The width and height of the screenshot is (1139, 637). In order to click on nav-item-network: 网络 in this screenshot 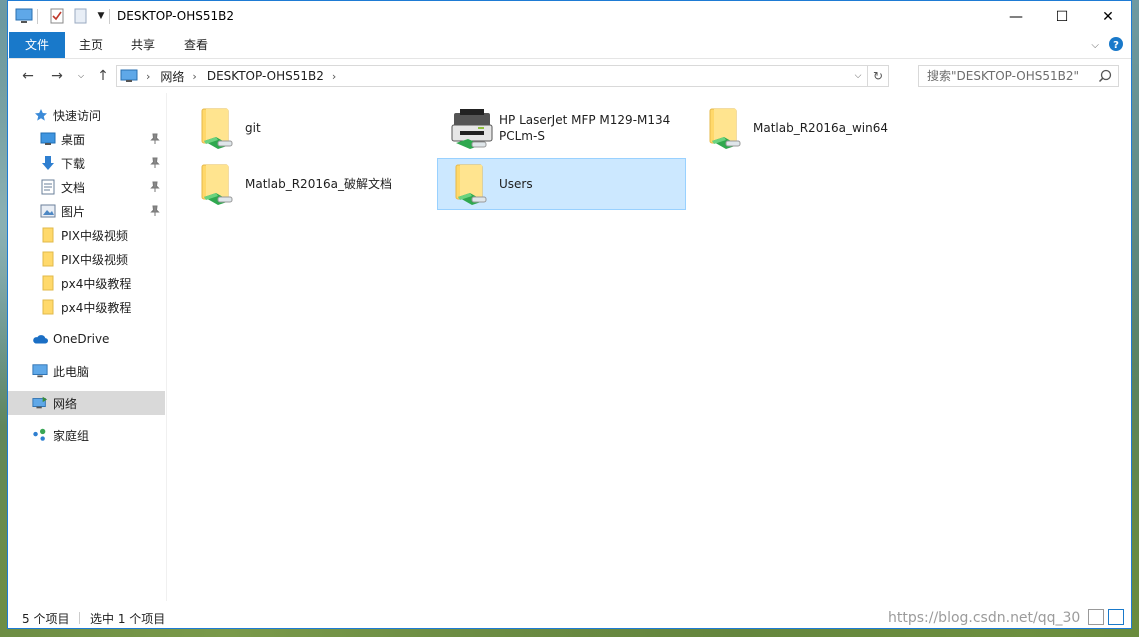, I will do `click(86, 403)`.